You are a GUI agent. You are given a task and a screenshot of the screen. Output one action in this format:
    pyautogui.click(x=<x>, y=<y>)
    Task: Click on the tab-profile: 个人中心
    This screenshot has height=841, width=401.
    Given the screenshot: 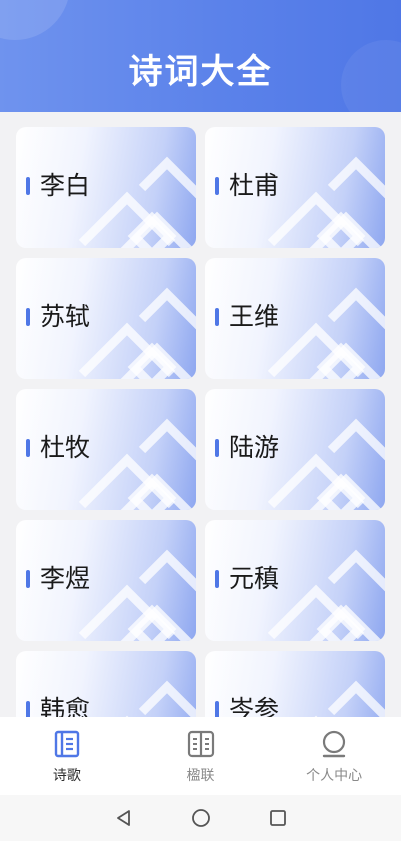 What is the action you would take?
    pyautogui.click(x=334, y=756)
    